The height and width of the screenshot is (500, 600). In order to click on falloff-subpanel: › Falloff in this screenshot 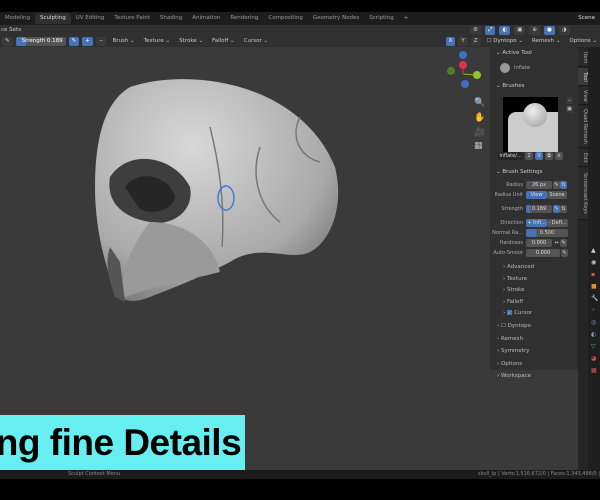, I will do `click(513, 302)`.